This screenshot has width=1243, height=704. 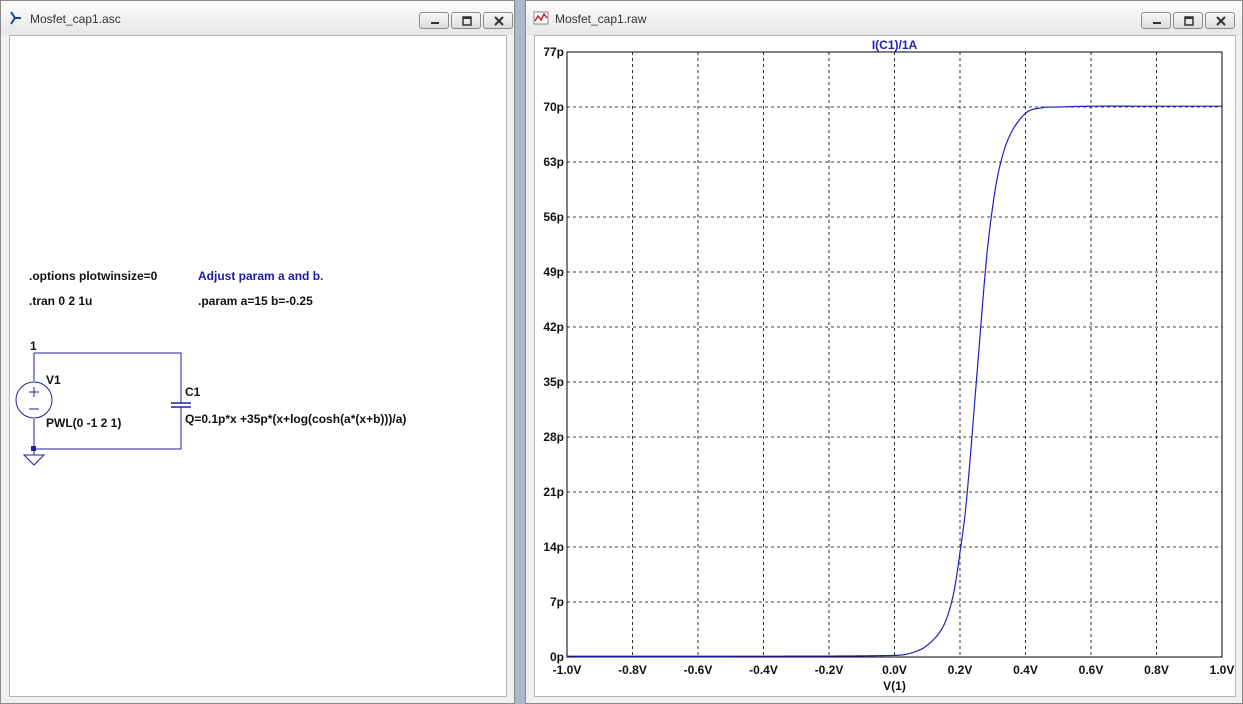 What do you see at coordinates (108, 373) in the screenshot?
I see `wire-top` at bounding box center [108, 373].